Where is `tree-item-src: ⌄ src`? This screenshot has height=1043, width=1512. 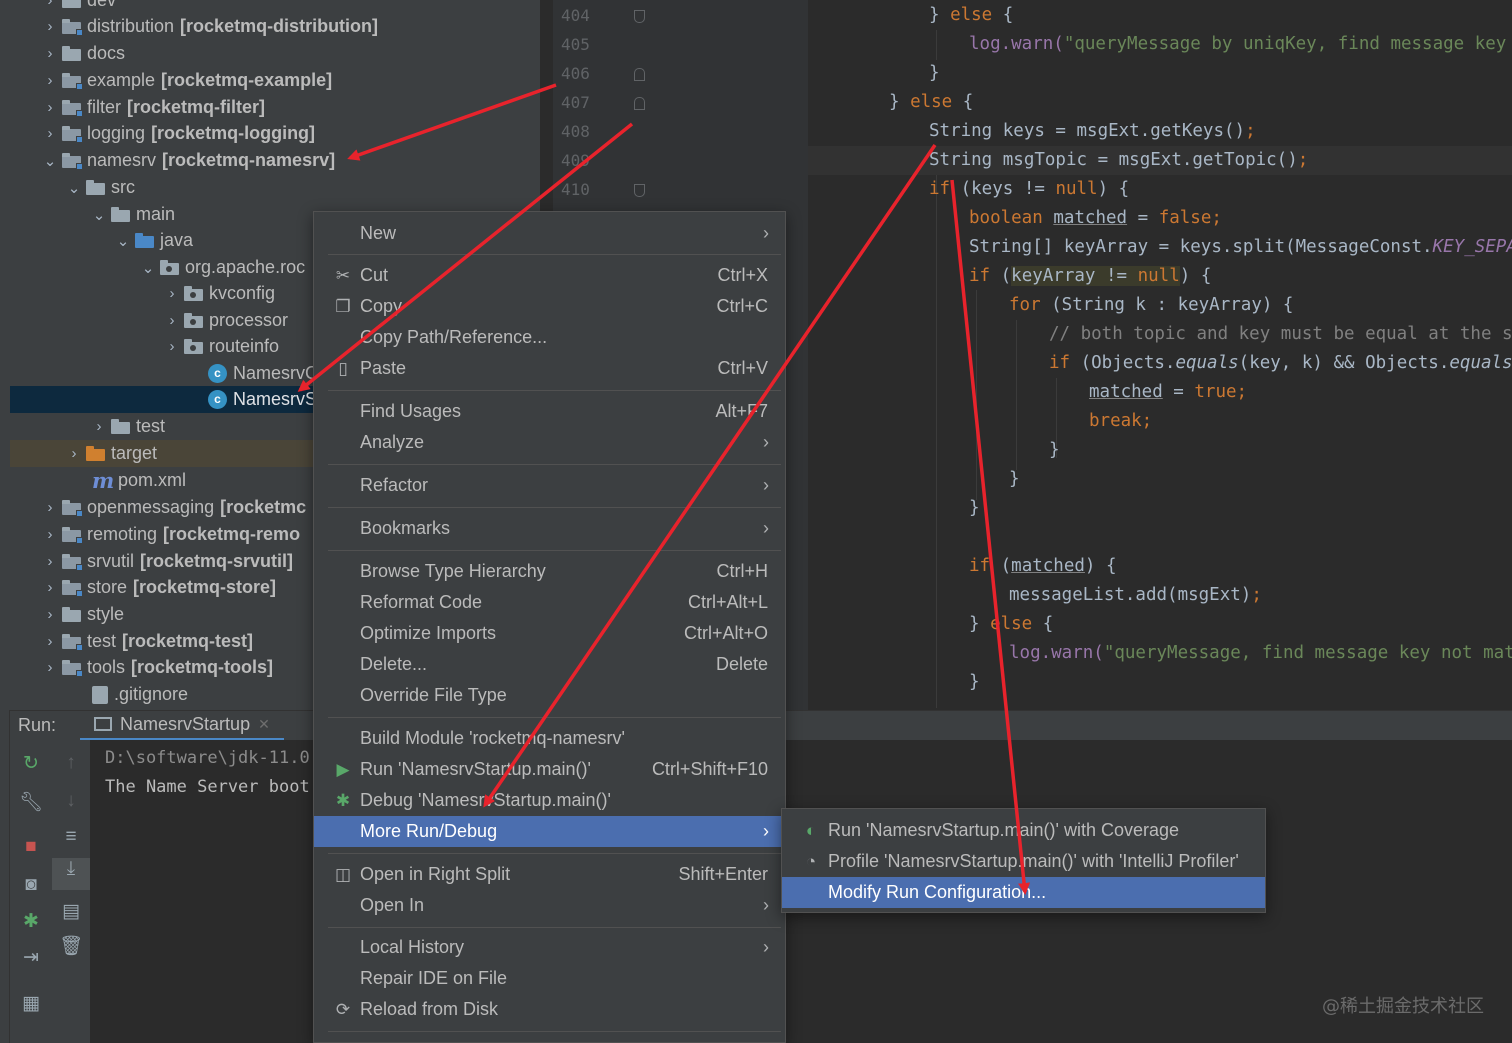 tree-item-src: ⌄ src is located at coordinates (270, 187).